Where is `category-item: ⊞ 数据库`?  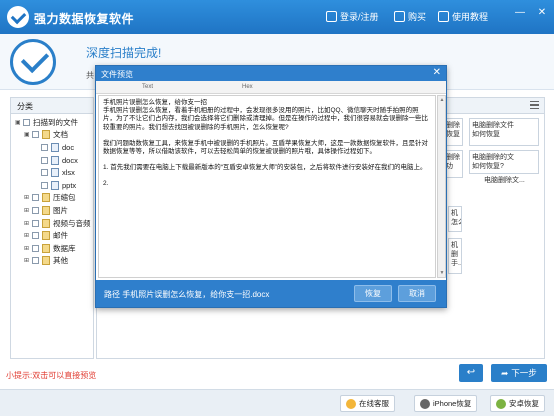
category-item: ⊞ 数据库 is located at coordinates (54, 248).